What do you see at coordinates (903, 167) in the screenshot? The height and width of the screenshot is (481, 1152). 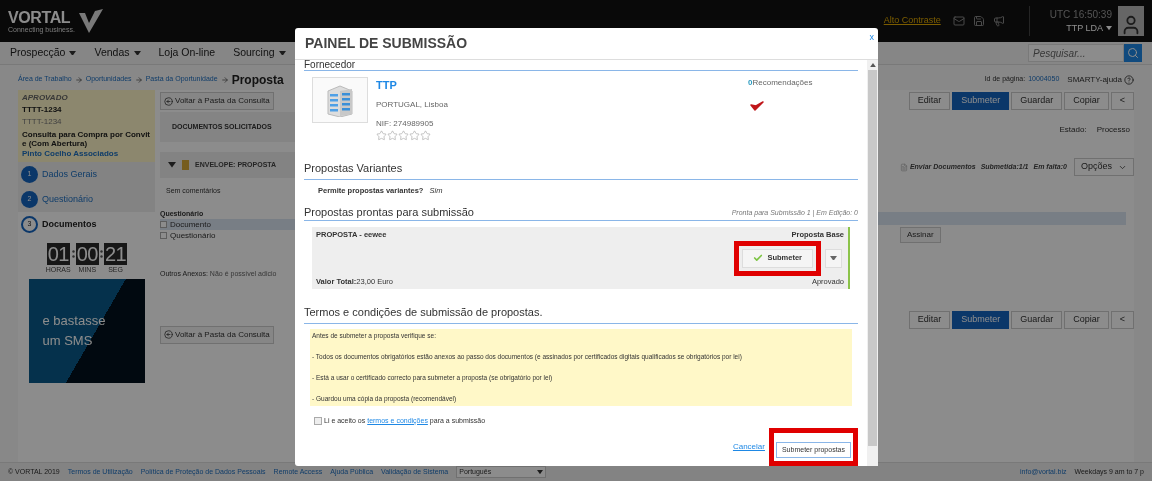 I see `document-icon` at bounding box center [903, 167].